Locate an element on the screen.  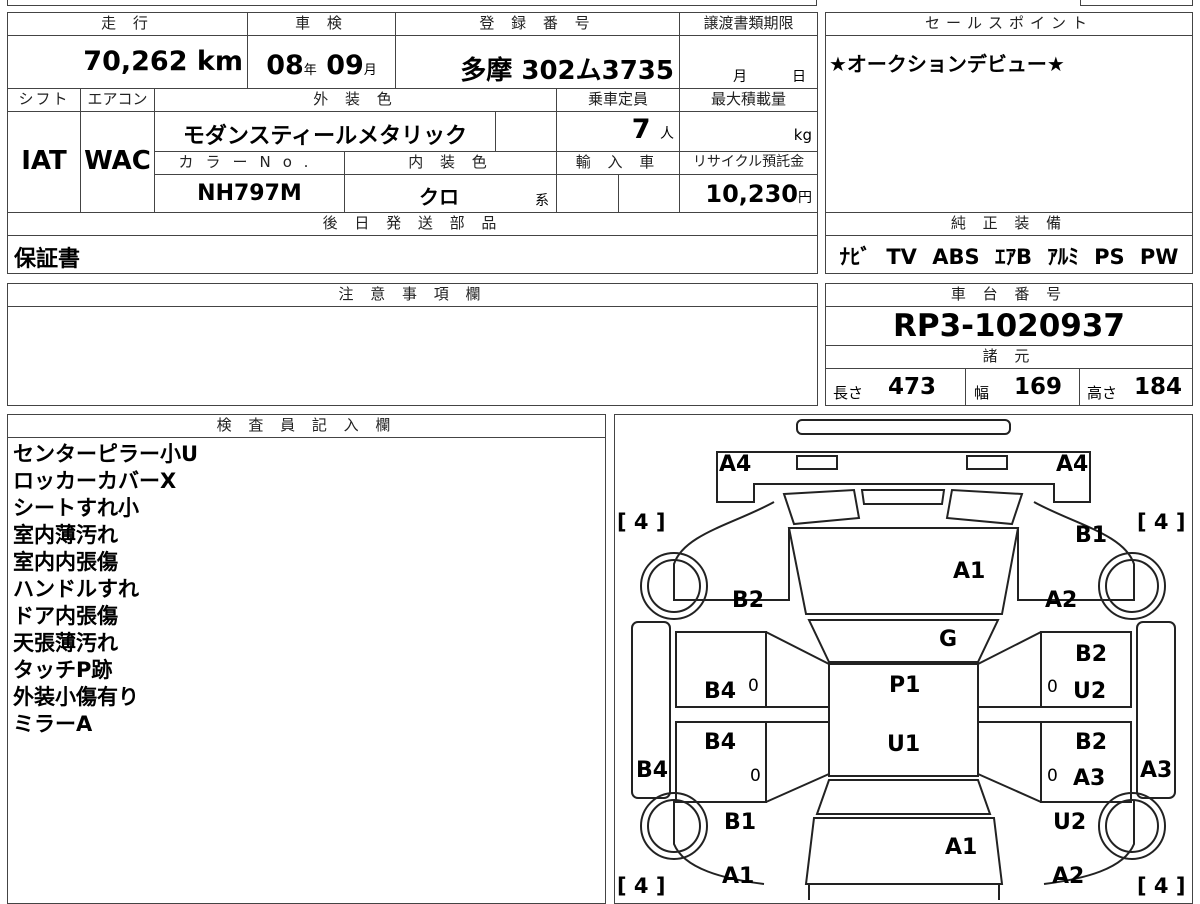
mark-right-fender: A2 is located at coordinates (1061, 600).